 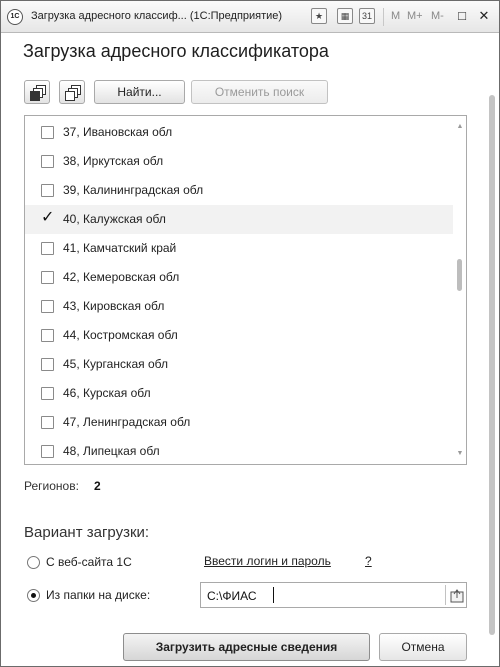 I want to click on region-row: 47, Ленинградская обл, so click(x=239, y=422).